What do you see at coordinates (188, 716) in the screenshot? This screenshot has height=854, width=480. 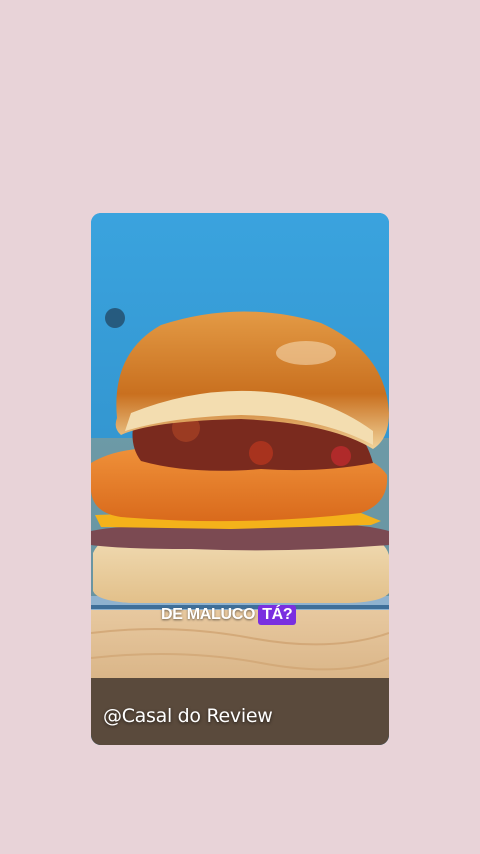 I see `watermark-handle: @Casal do Review` at bounding box center [188, 716].